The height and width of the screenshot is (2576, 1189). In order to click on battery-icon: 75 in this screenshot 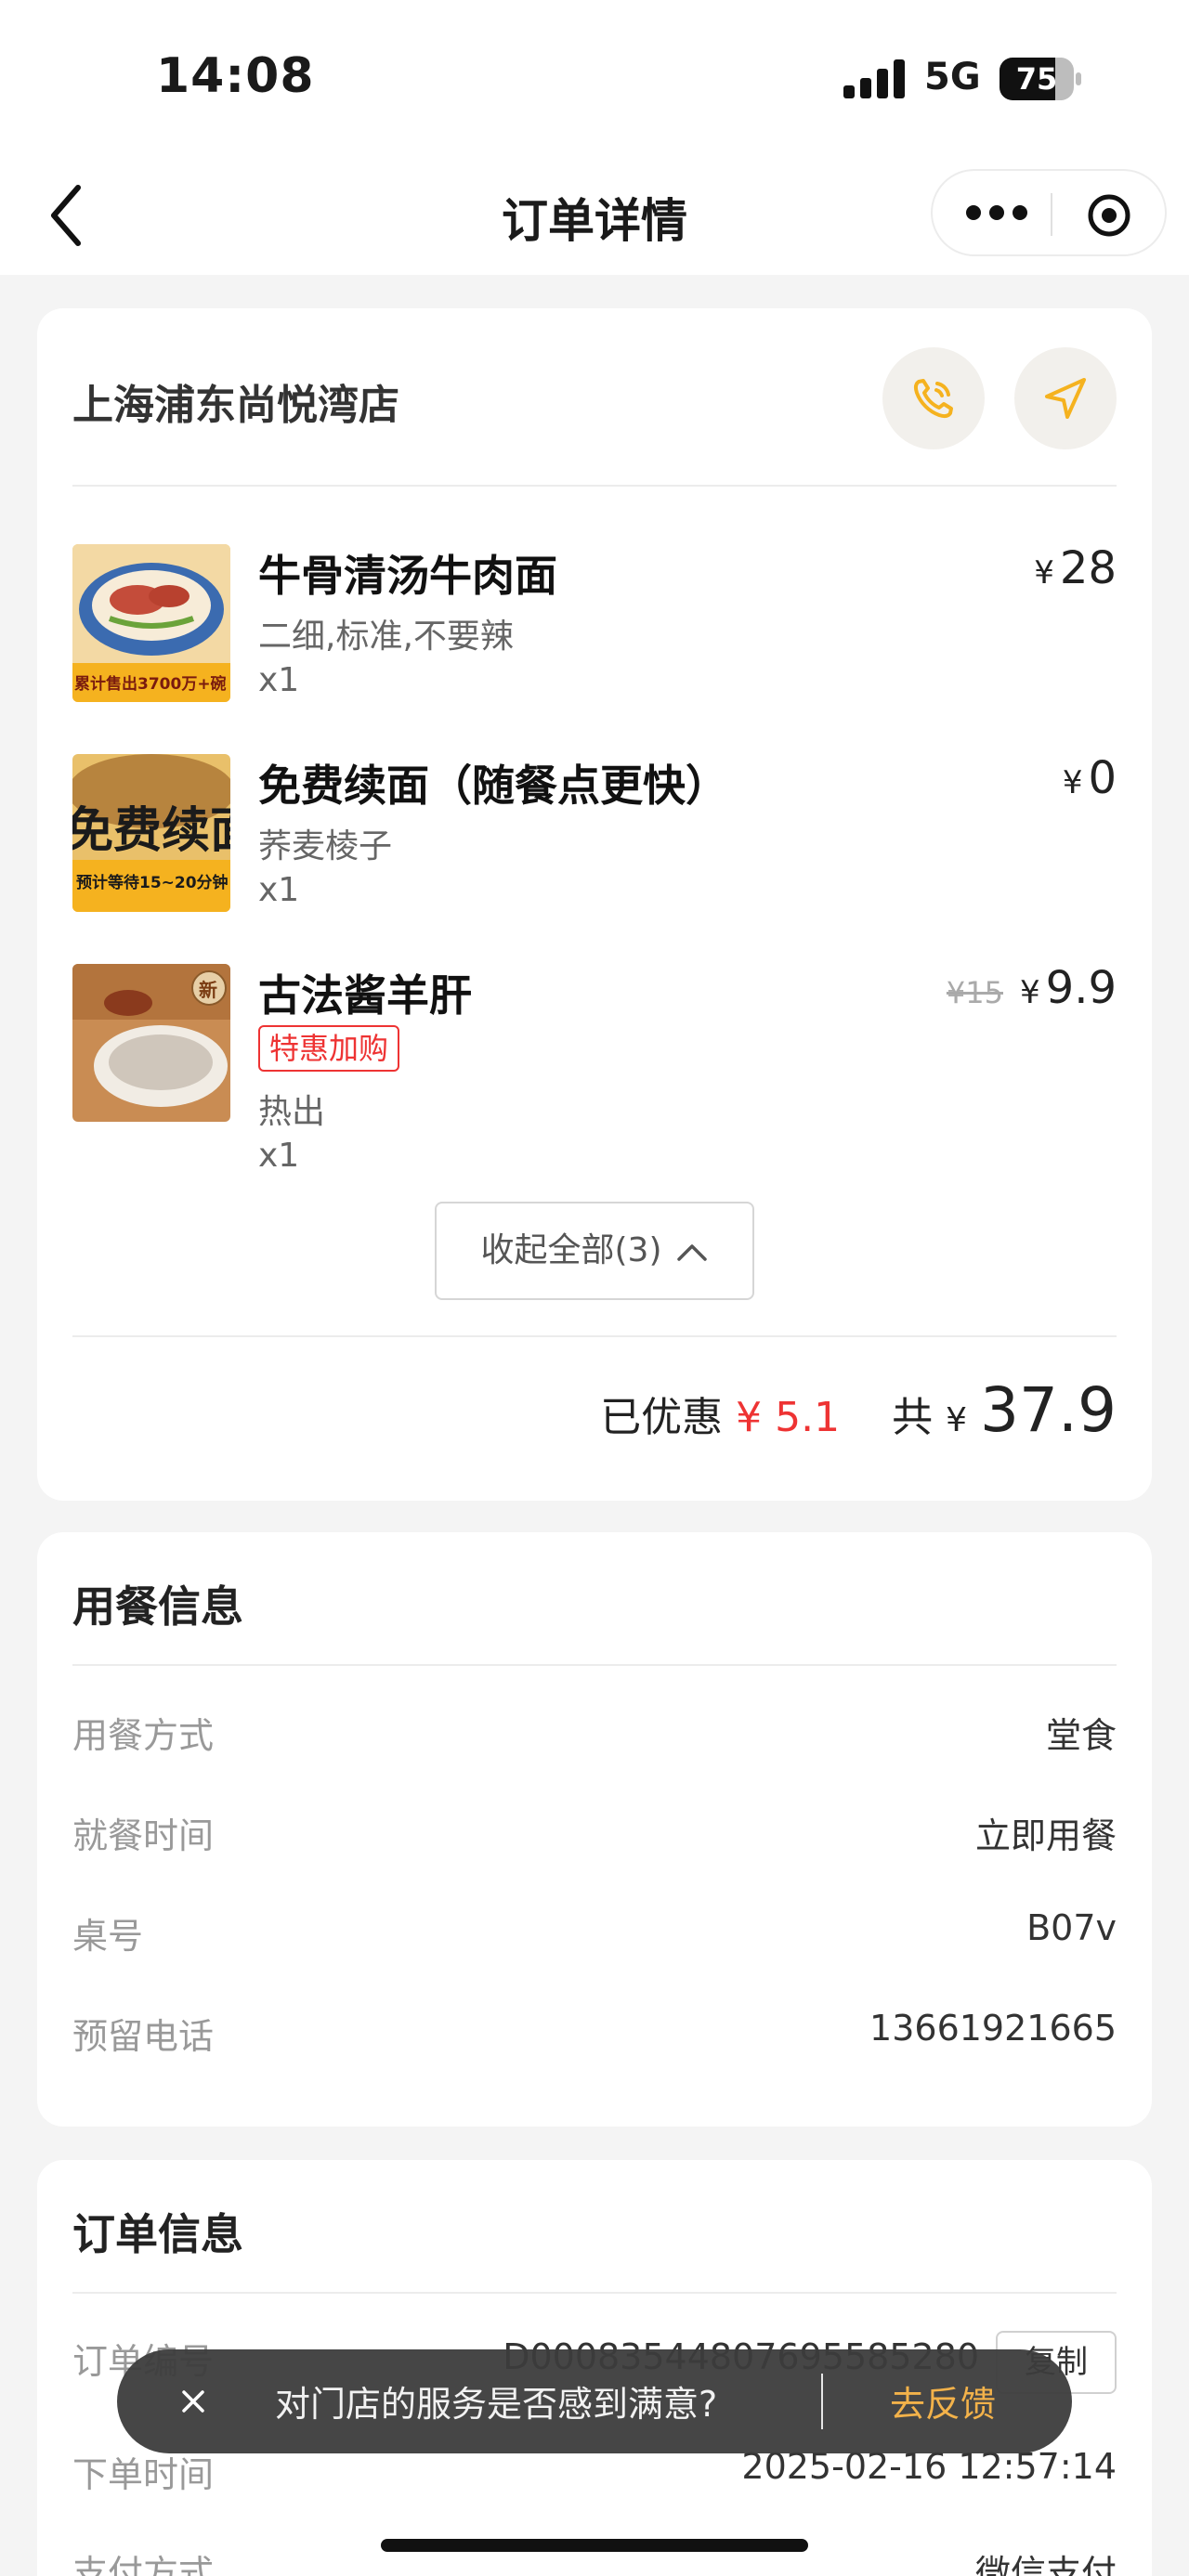, I will do `click(1041, 79)`.